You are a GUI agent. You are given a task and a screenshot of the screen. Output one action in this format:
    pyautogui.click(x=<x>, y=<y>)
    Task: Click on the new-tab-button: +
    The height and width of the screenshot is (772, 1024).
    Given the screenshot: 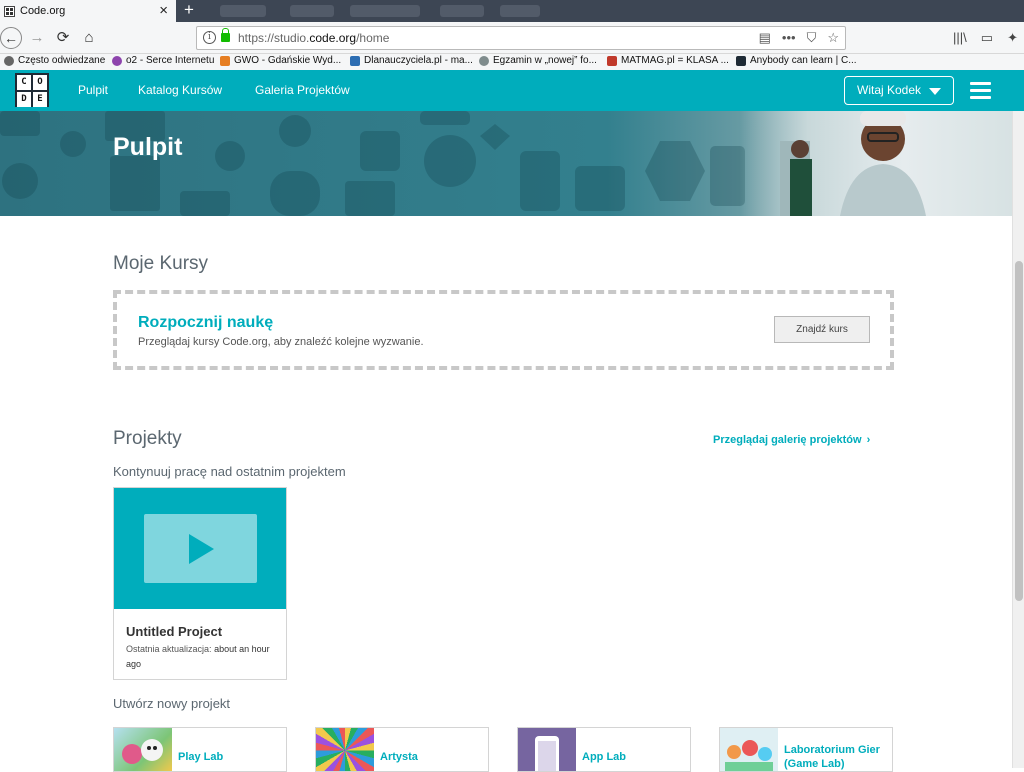 What is the action you would take?
    pyautogui.click(x=189, y=11)
    